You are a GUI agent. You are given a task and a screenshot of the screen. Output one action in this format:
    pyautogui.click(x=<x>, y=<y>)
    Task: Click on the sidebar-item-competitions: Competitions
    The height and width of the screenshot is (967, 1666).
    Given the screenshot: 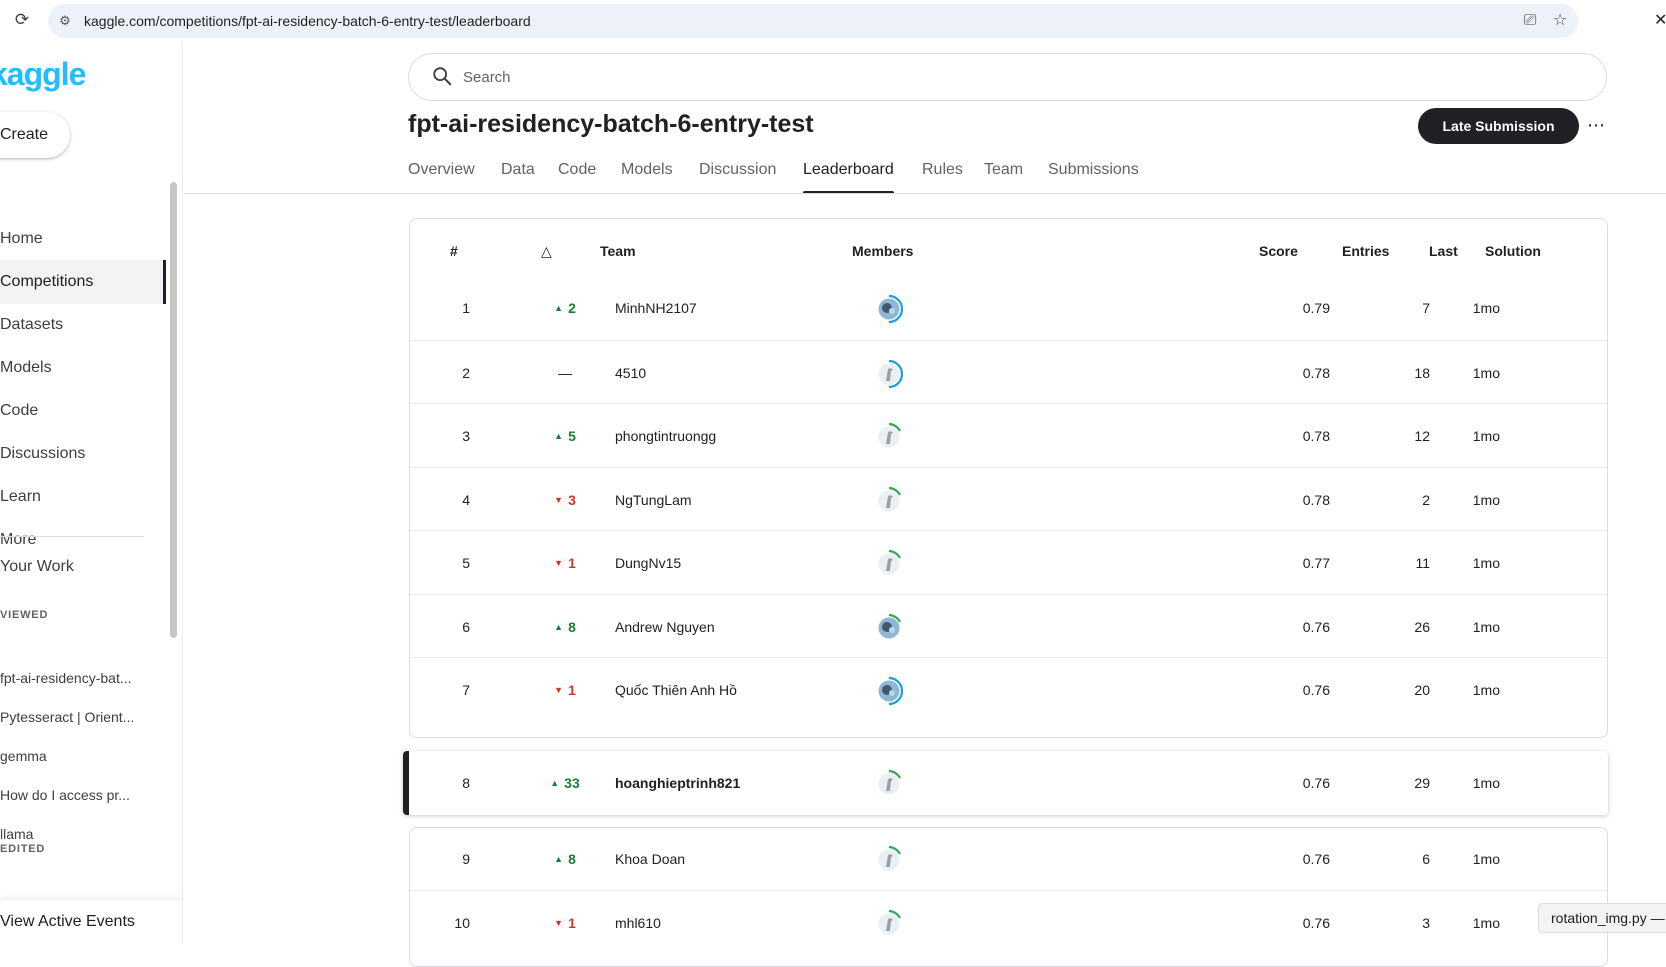 What is the action you would take?
    pyautogui.click(x=83, y=282)
    